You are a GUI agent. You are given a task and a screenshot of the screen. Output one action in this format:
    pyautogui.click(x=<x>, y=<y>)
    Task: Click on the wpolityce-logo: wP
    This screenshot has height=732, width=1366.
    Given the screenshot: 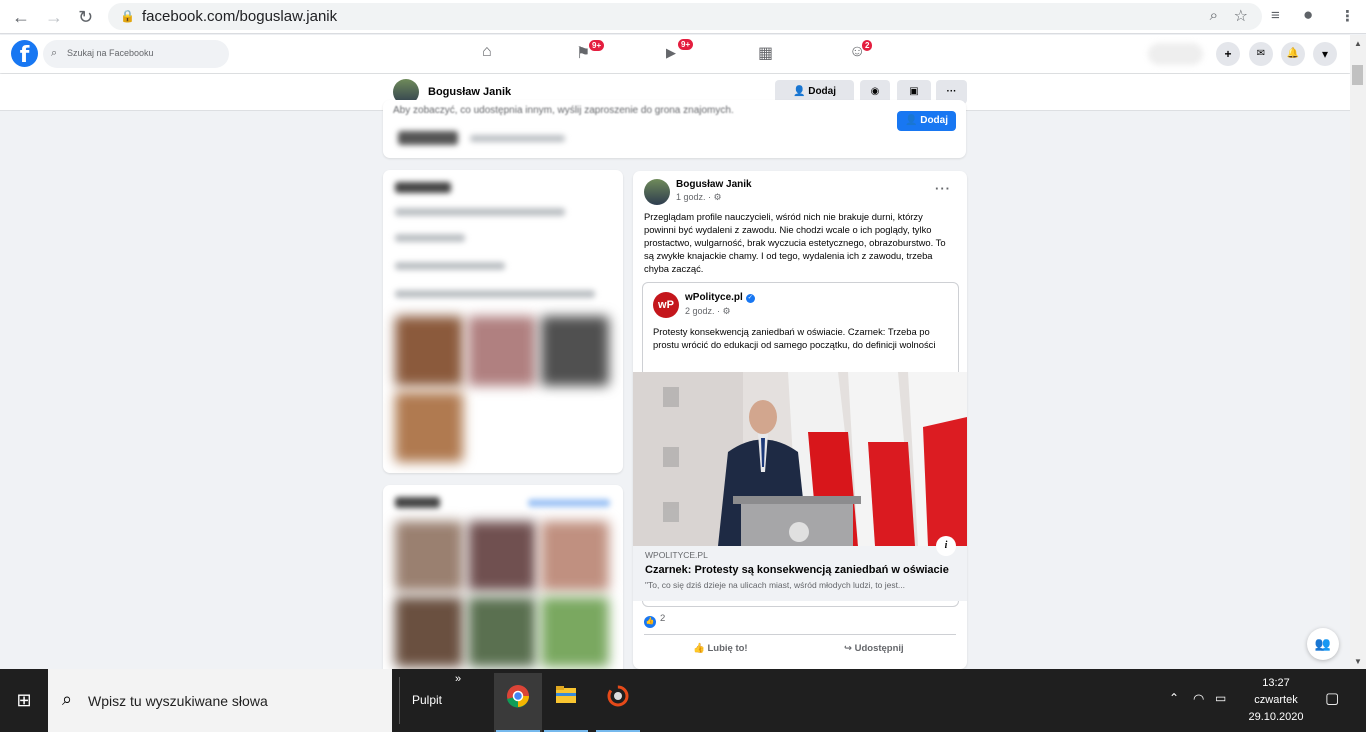 What is the action you would take?
    pyautogui.click(x=666, y=305)
    